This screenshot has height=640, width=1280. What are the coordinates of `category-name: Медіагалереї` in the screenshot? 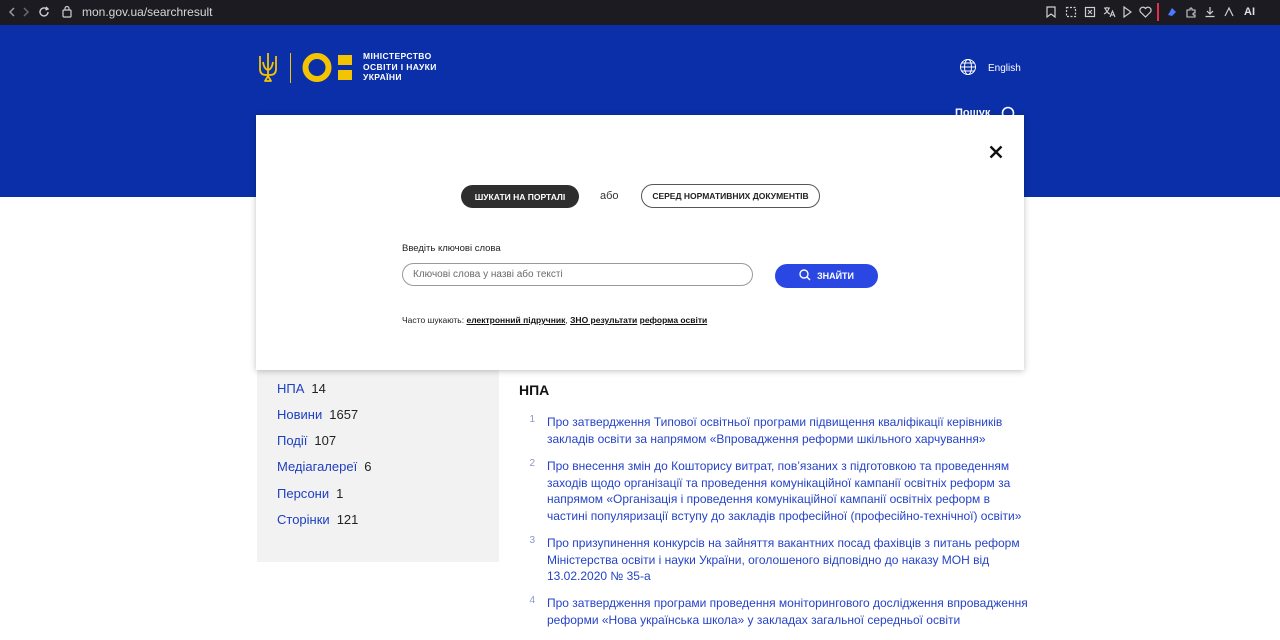 It's located at (317, 466).